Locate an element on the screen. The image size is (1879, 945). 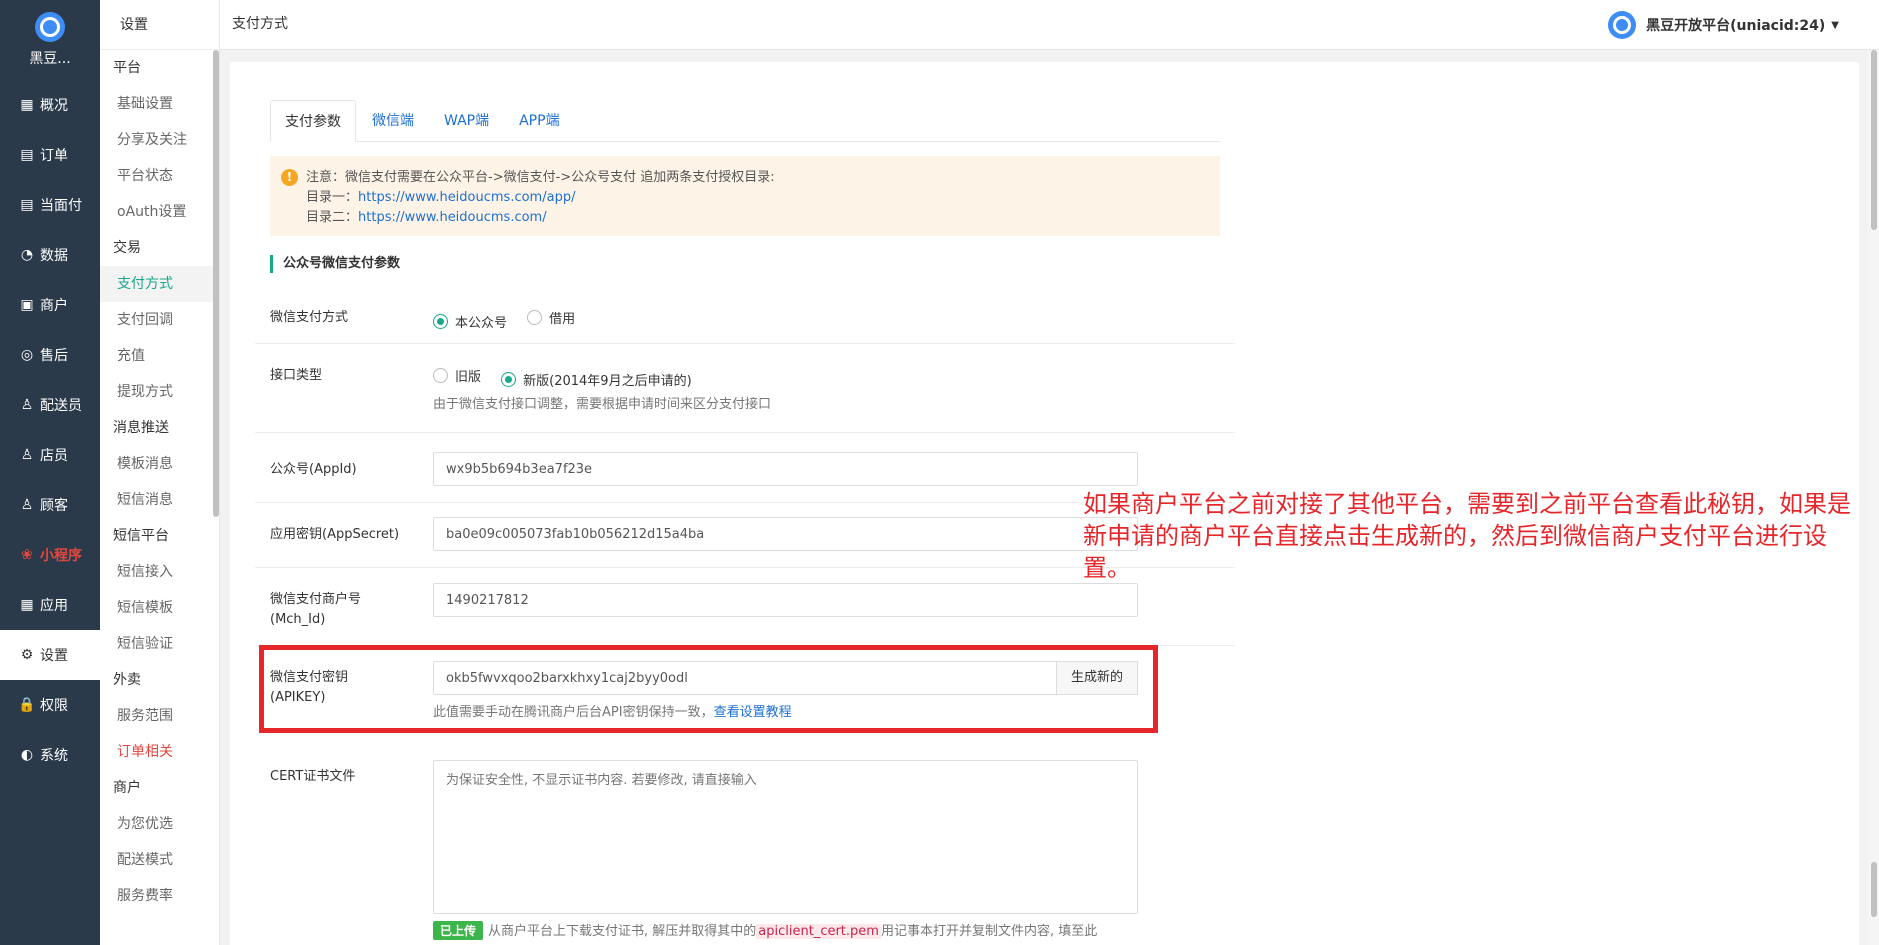
nav-item-courier: ♙ 配送员 is located at coordinates (50, 405).